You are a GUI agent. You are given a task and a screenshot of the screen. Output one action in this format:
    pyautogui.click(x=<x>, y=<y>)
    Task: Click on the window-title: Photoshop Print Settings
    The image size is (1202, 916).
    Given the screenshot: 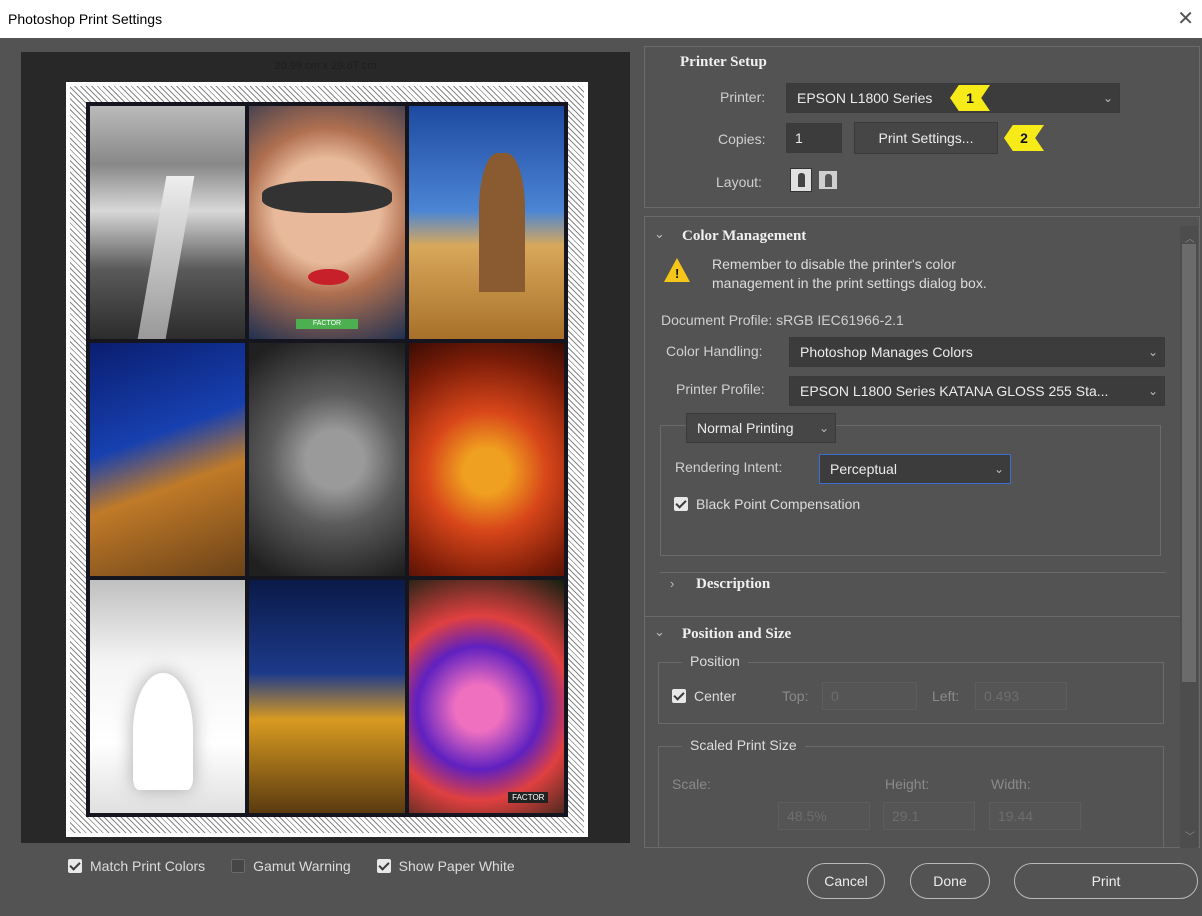 What is the action you would take?
    pyautogui.click(x=85, y=19)
    